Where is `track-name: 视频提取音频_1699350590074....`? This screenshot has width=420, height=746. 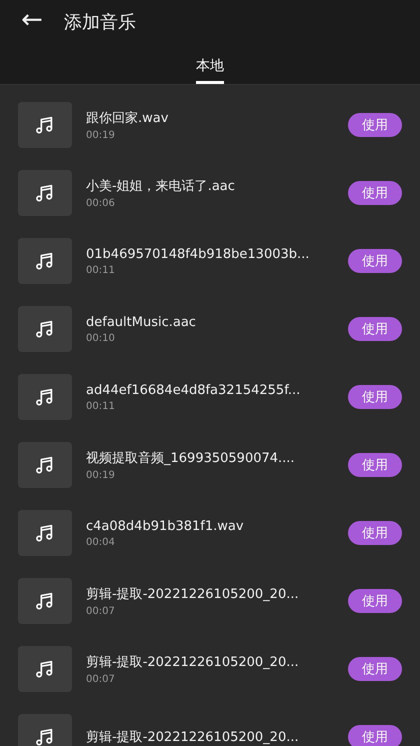 track-name: 视频提取音频_1699350590074.... is located at coordinates (191, 458).